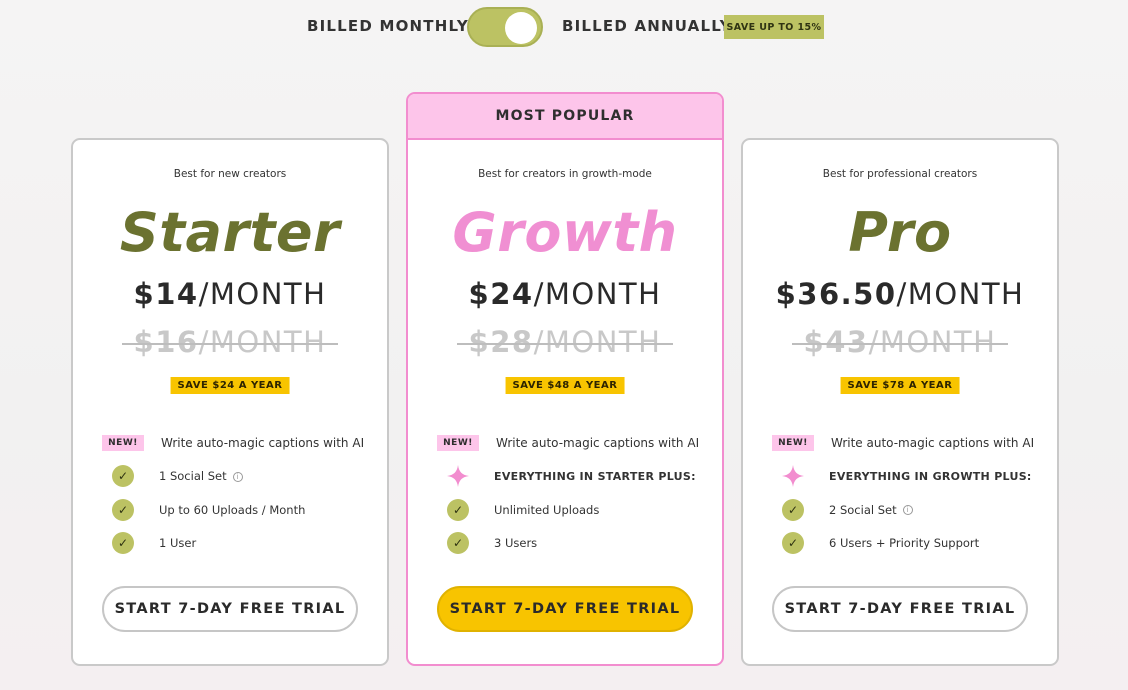 The width and height of the screenshot is (1128, 690). I want to click on old-price-amount: $43, so click(836, 342).